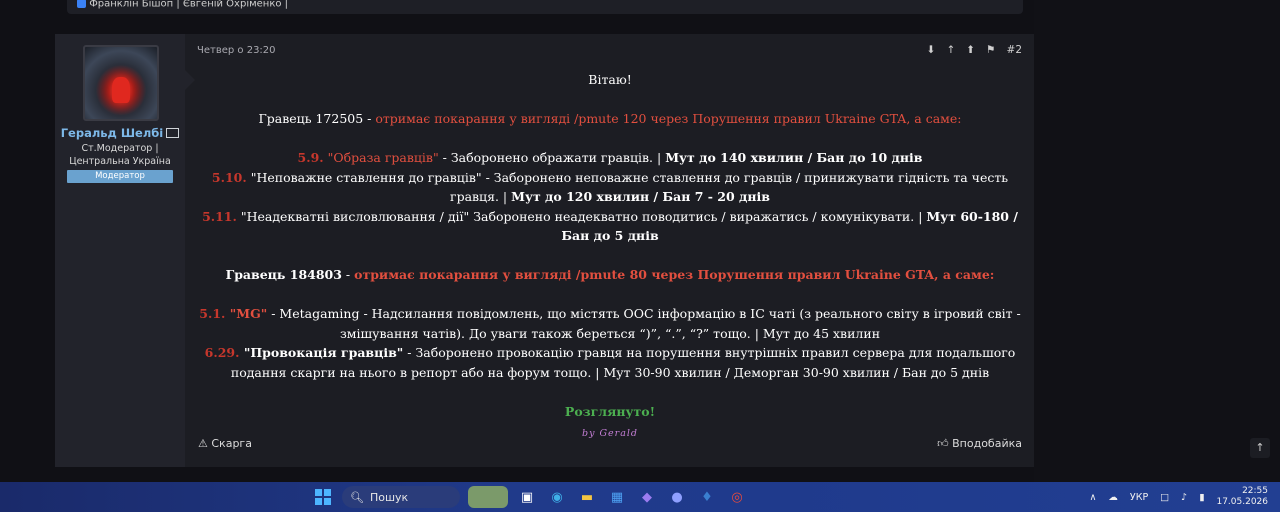  I want to click on signature: by Gerald, so click(609, 433).